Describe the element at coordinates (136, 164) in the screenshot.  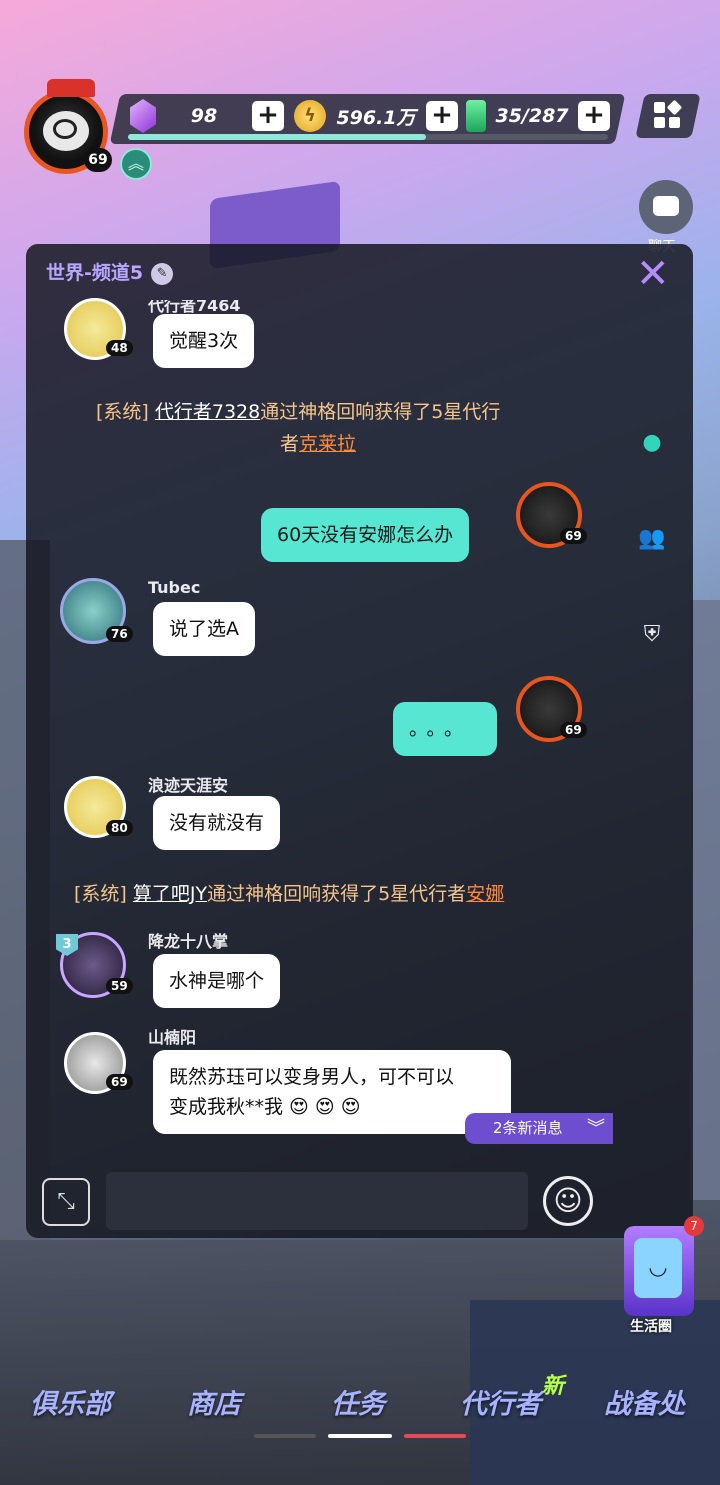
I see `rank-chevron-icon: ︽` at that location.